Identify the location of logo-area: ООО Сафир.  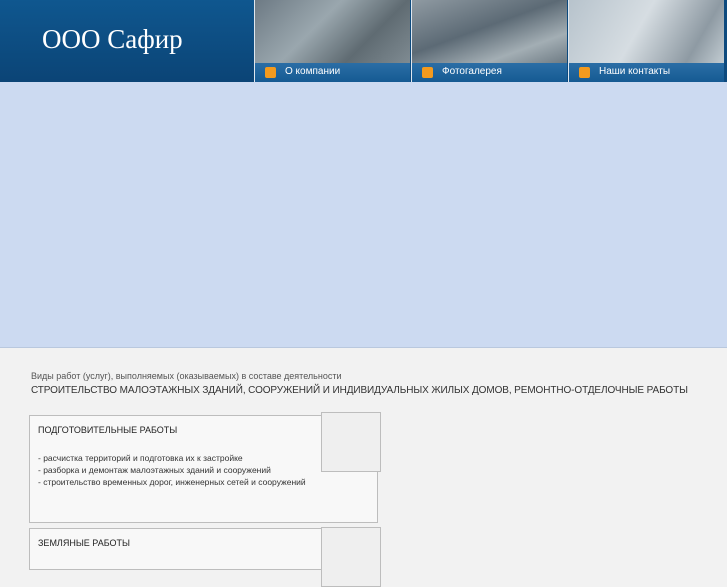
(127, 41).